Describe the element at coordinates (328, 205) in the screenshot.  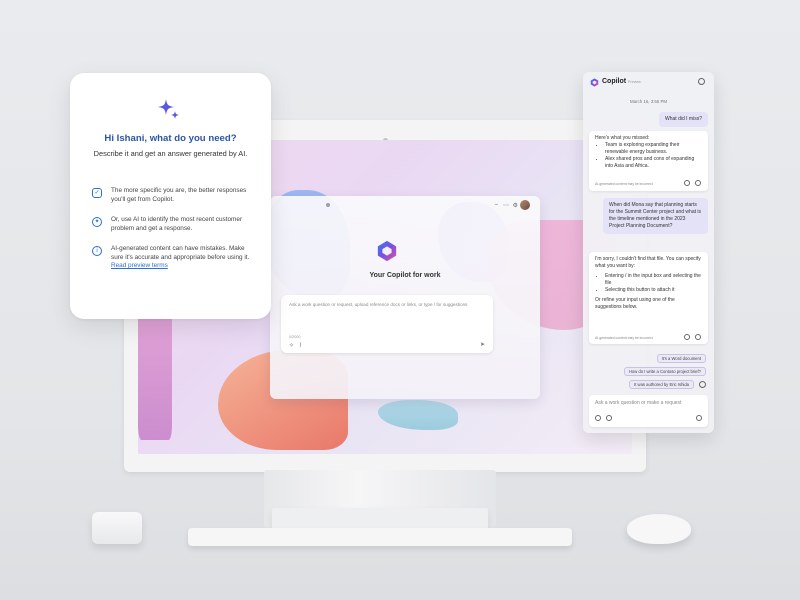
I see `app-menu-icon` at that location.